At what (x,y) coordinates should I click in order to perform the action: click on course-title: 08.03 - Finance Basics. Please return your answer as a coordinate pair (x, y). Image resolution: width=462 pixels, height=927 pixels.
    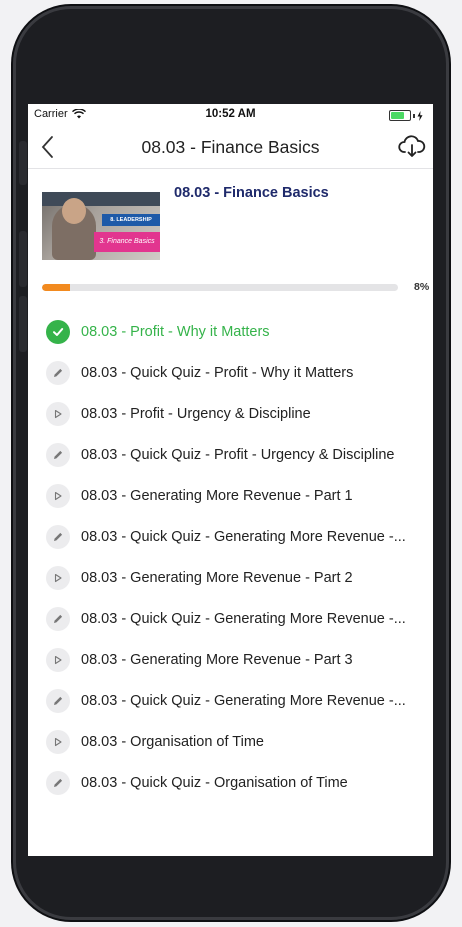
    Looking at the image, I should click on (251, 193).